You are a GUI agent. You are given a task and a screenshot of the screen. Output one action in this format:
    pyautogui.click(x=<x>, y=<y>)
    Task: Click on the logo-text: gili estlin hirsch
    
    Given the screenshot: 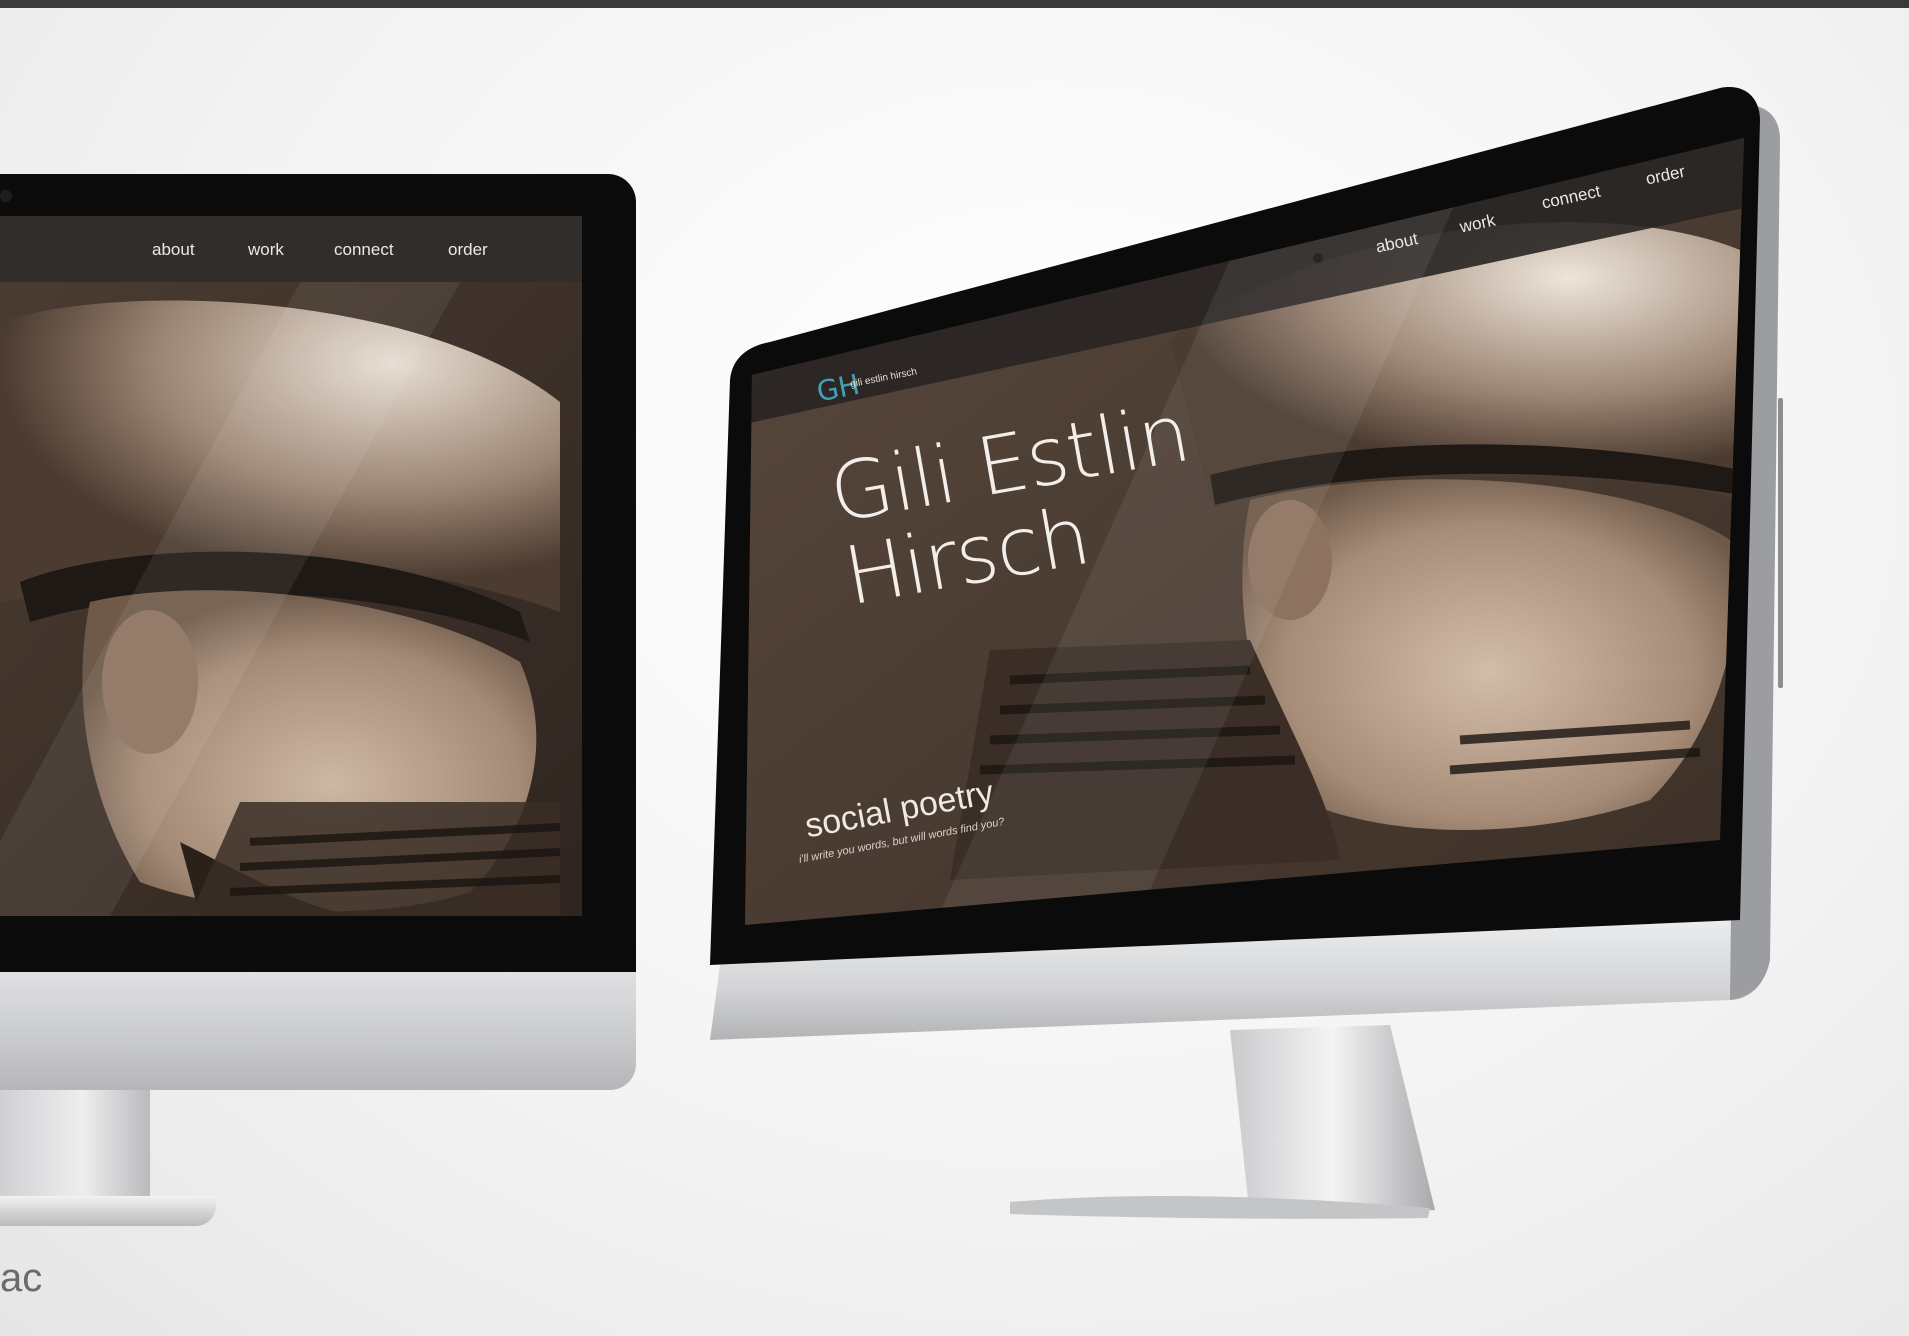 What is the action you would take?
    pyautogui.click(x=883, y=378)
    